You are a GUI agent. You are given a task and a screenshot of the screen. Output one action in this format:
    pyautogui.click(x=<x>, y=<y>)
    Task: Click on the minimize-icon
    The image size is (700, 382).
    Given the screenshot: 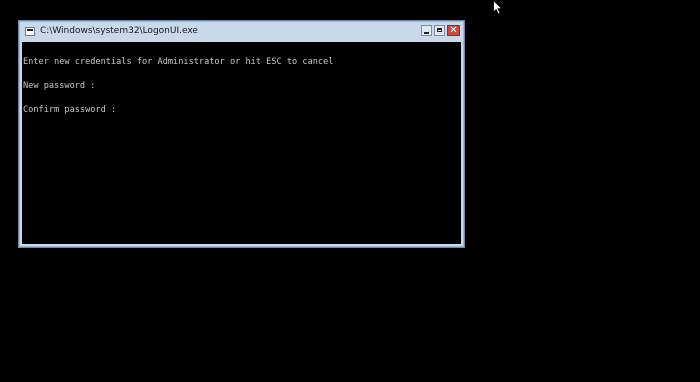 What is the action you would take?
    pyautogui.click(x=426, y=33)
    